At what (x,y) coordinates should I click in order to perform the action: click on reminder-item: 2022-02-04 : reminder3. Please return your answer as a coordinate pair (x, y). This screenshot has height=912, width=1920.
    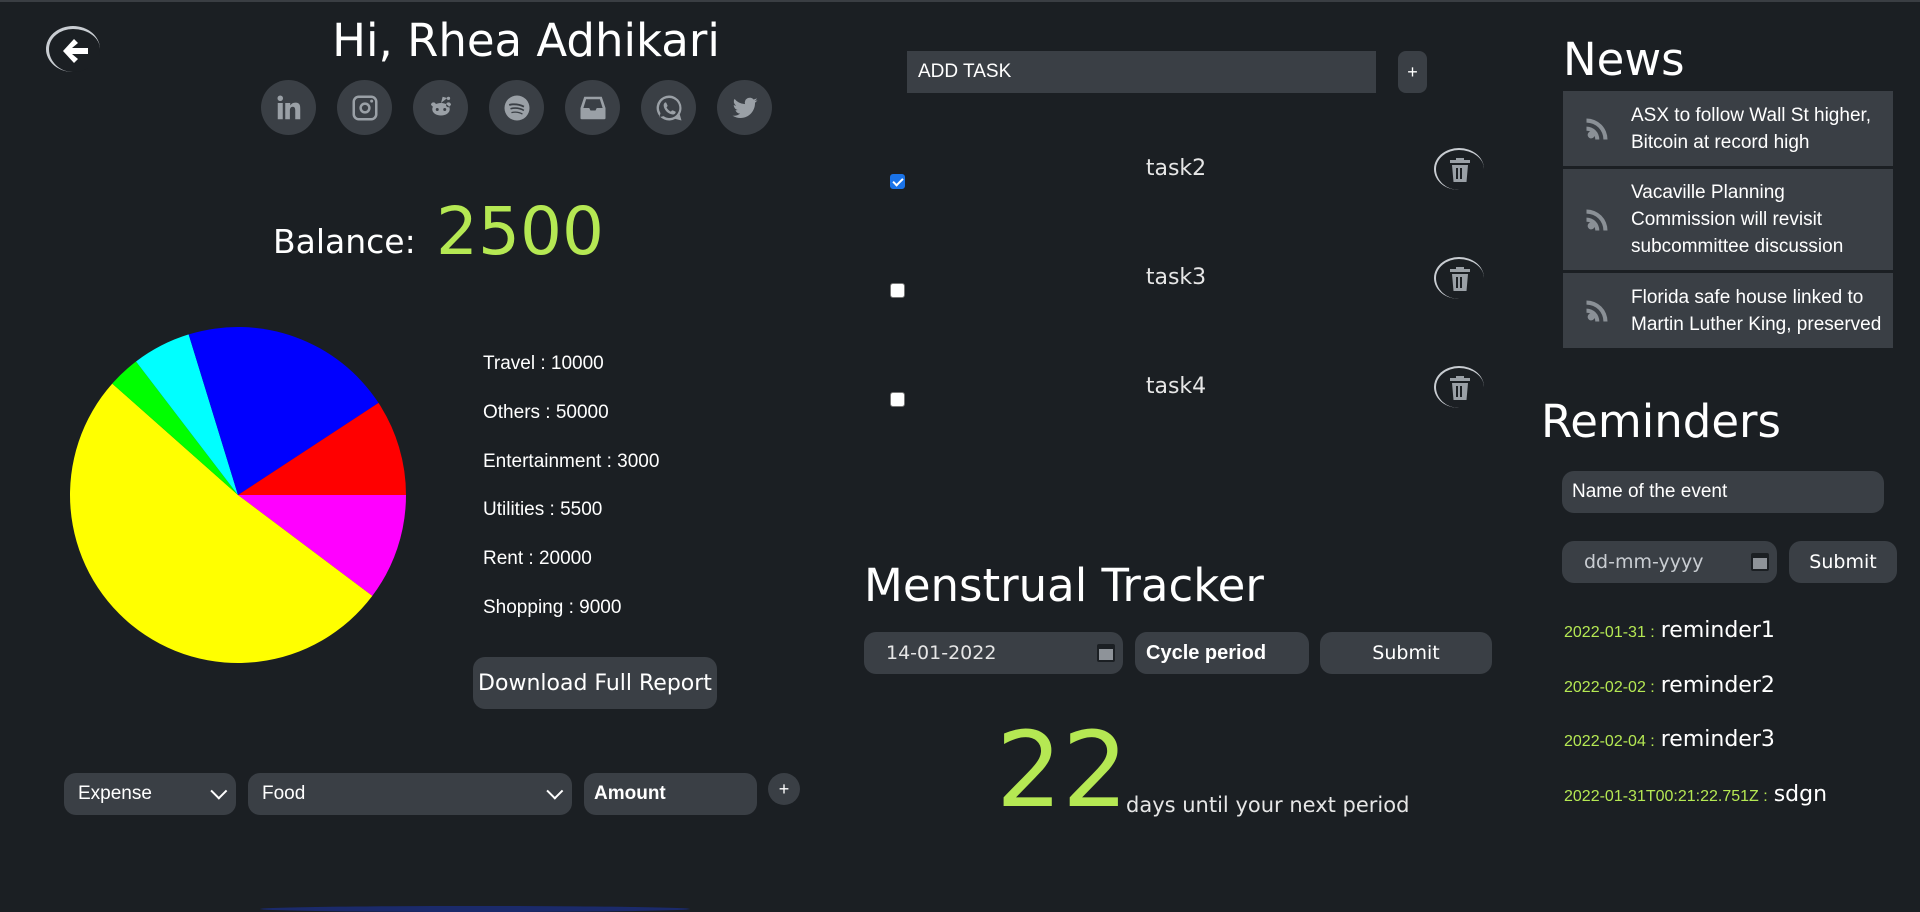
    Looking at the image, I should click on (1669, 739).